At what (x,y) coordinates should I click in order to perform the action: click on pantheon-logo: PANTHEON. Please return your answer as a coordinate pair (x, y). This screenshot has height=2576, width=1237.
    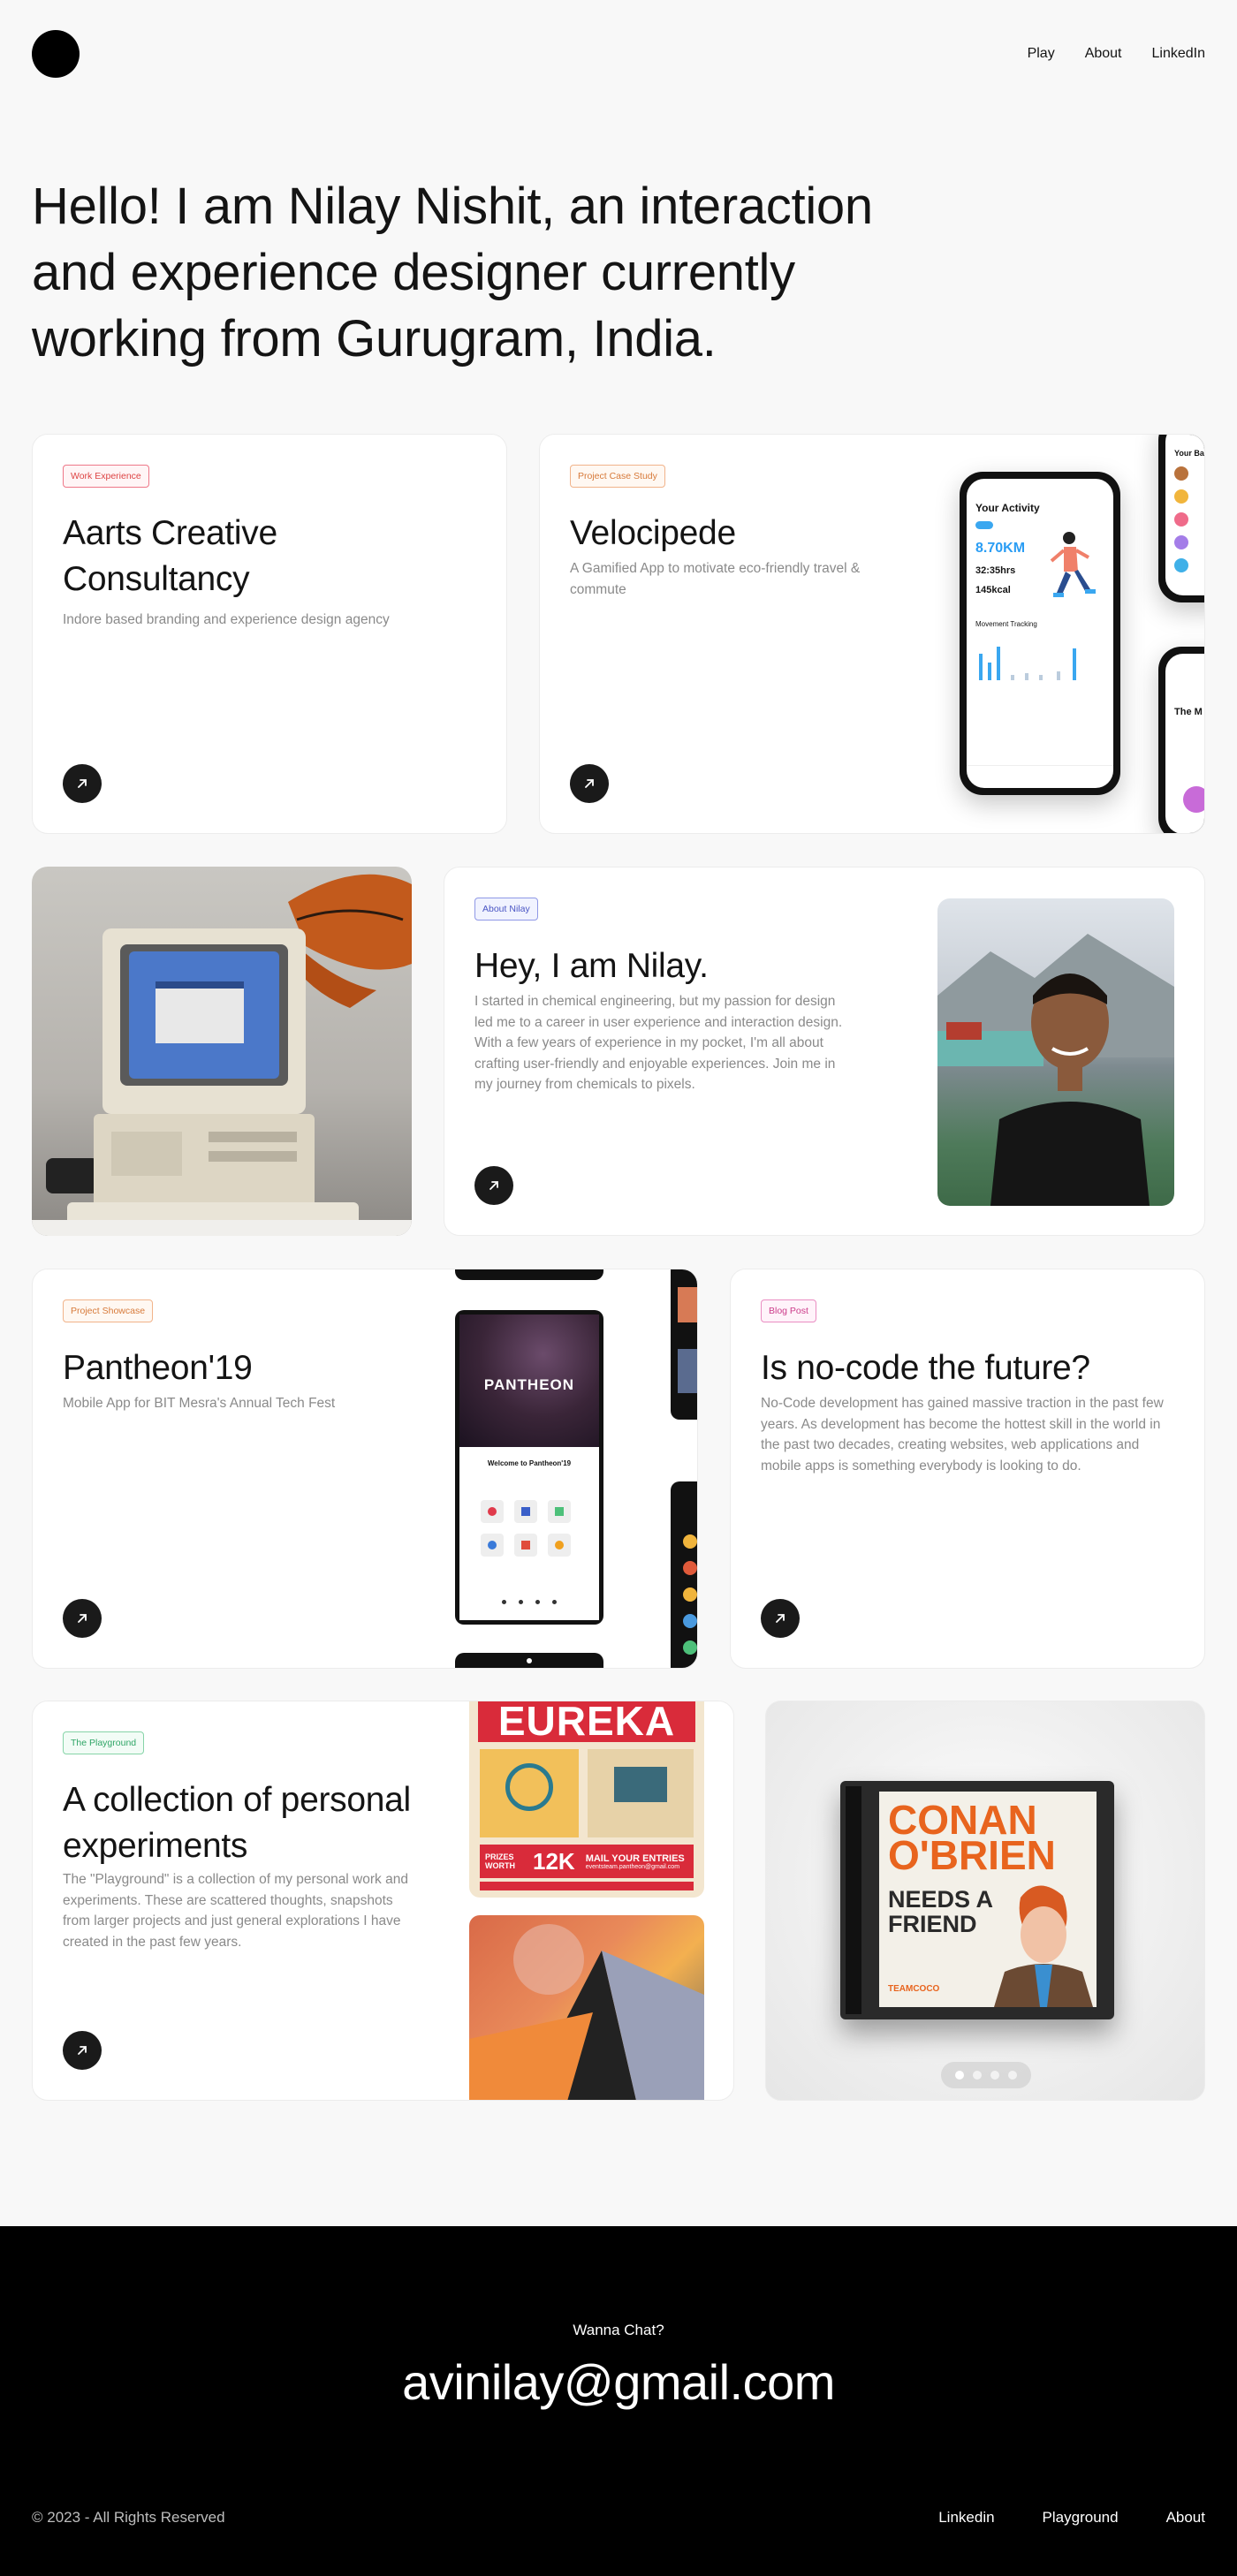
    Looking at the image, I should click on (529, 1385).